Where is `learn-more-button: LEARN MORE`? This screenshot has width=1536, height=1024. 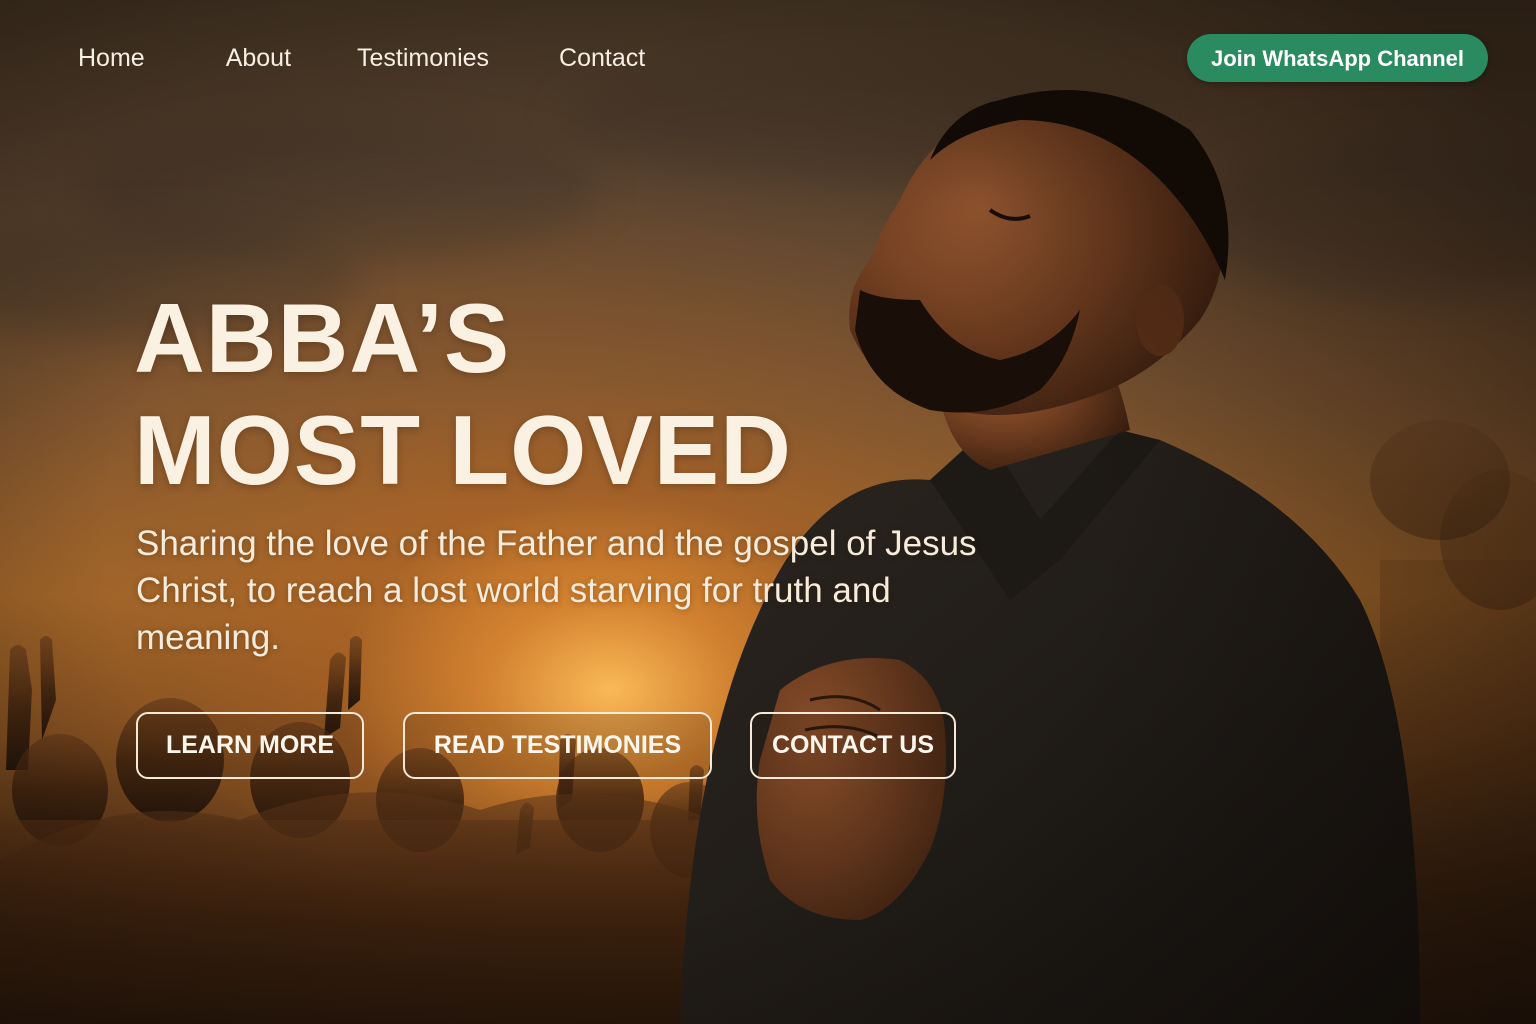 learn-more-button: LEARN MORE is located at coordinates (250, 745).